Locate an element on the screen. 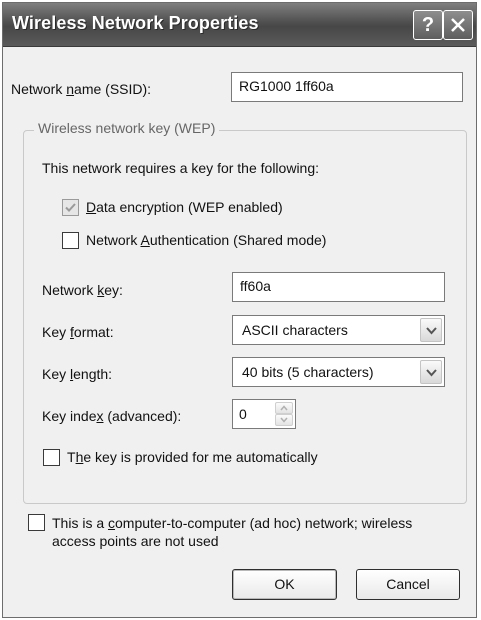 The image size is (481, 620). cancel-button: Cancel is located at coordinates (408, 584).